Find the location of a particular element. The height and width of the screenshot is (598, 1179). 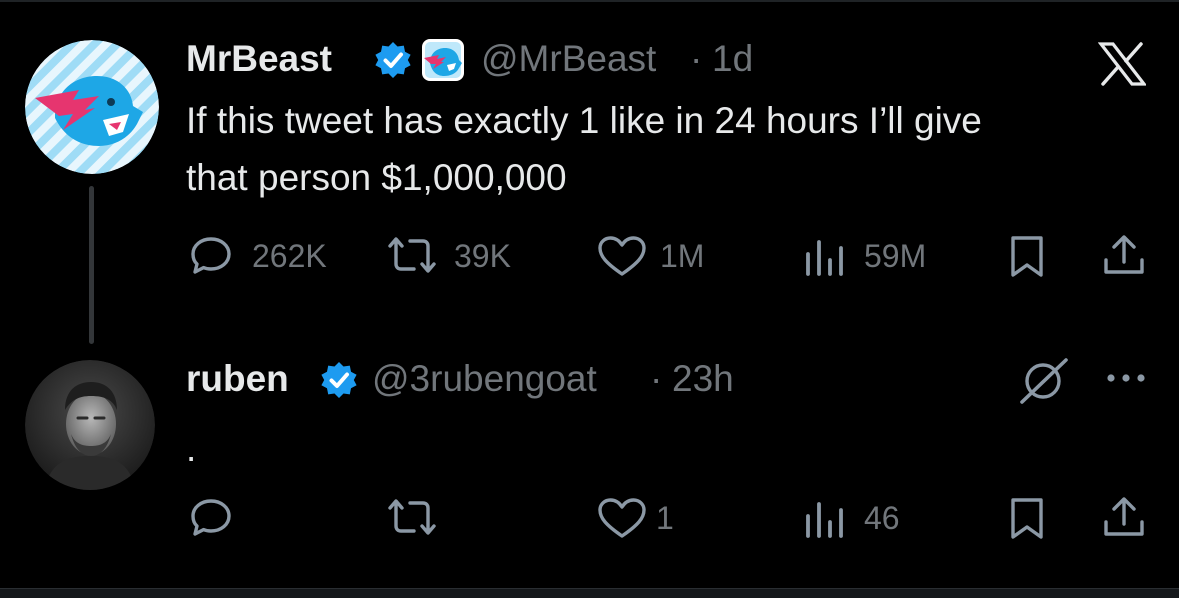

like-count: 1M is located at coordinates (682, 256).